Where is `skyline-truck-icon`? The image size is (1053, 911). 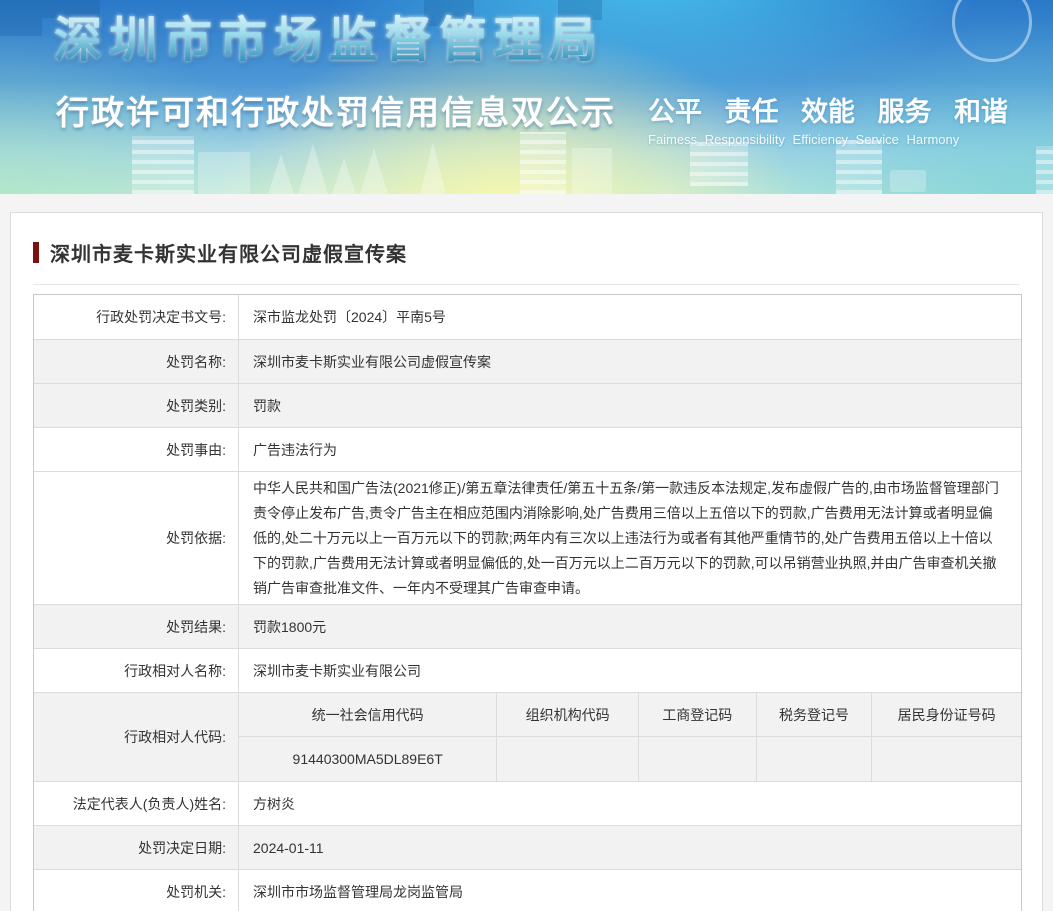
skyline-truck-icon is located at coordinates (908, 181).